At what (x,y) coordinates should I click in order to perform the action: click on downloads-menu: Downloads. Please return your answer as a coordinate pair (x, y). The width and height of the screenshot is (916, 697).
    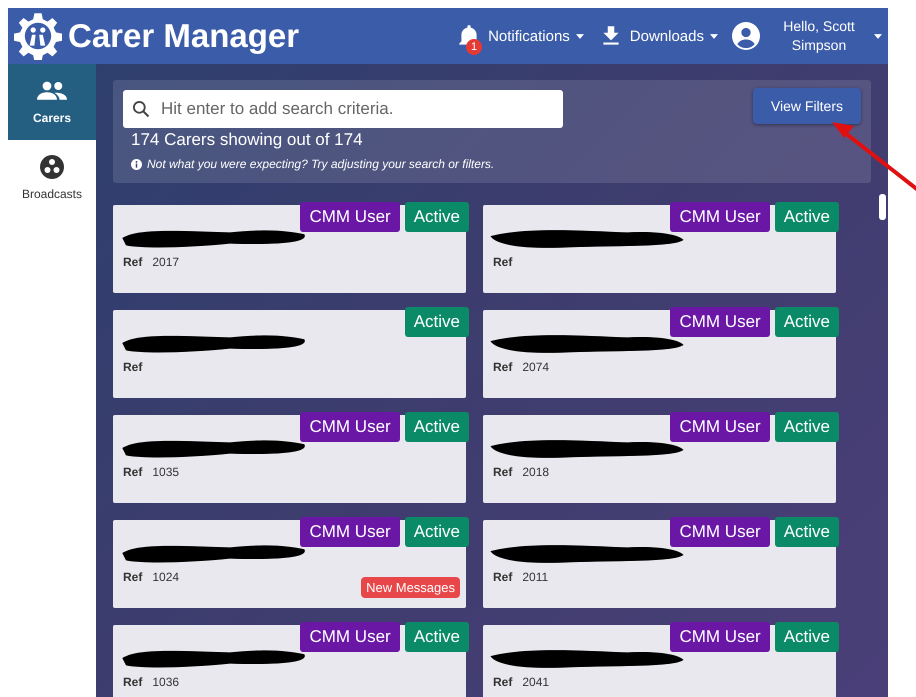
    Looking at the image, I should click on (658, 36).